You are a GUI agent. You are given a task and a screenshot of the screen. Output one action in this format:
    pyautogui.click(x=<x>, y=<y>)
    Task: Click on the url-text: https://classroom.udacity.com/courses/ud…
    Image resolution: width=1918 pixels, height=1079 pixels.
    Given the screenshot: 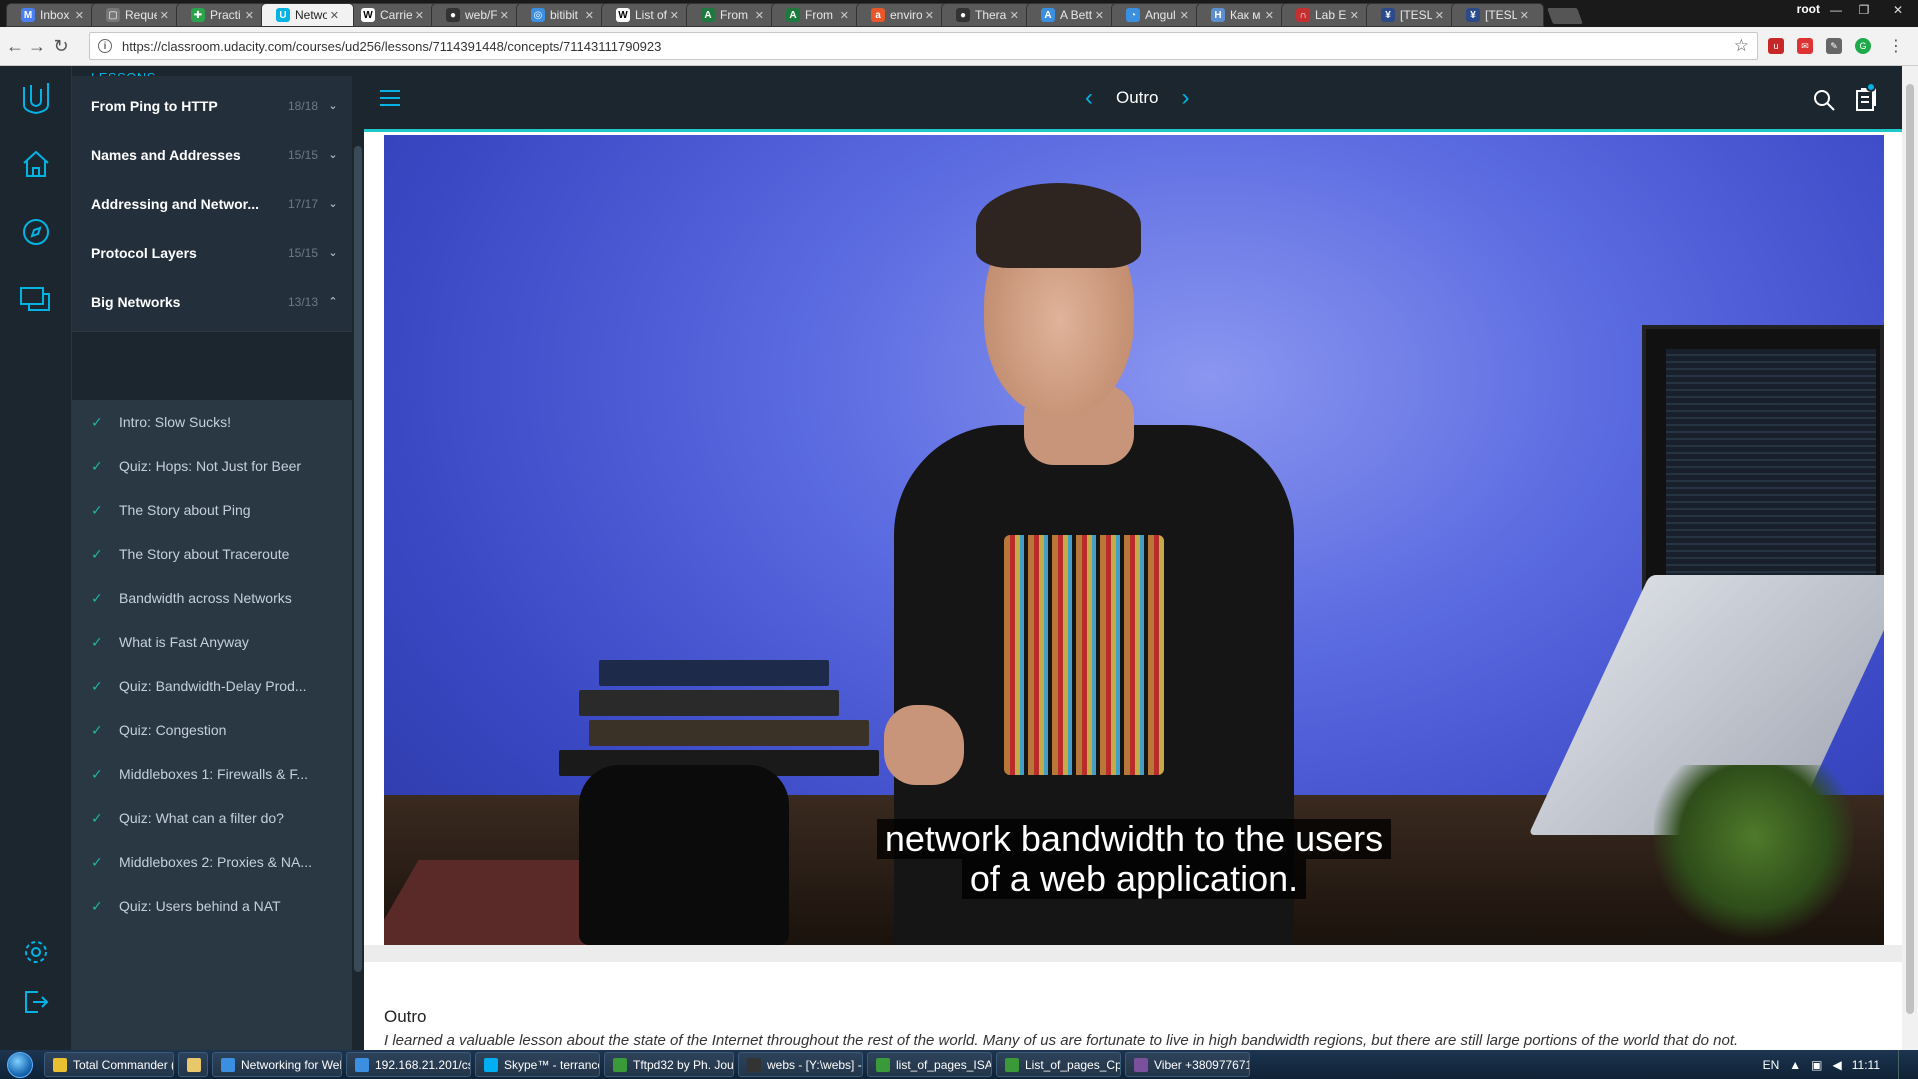 What is the action you would take?
    pyautogui.click(x=928, y=46)
    